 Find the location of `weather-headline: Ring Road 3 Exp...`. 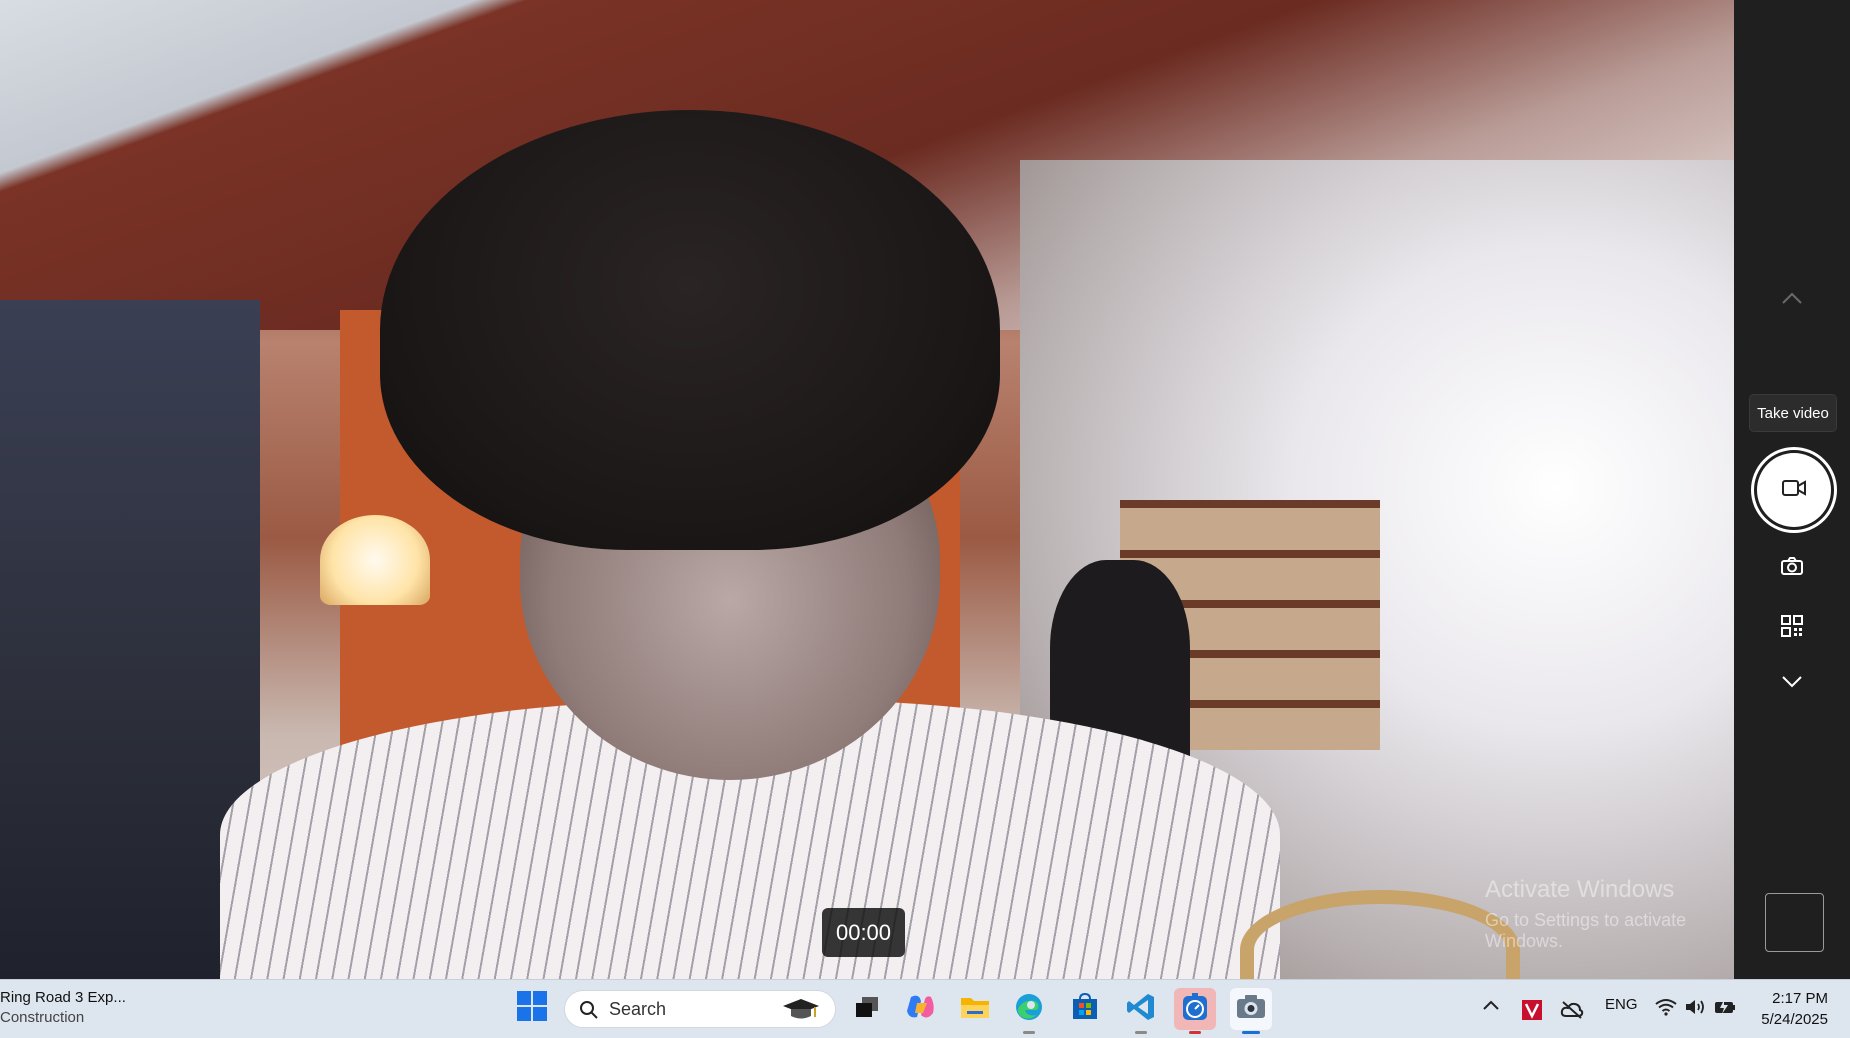

weather-headline: Ring Road 3 Exp... is located at coordinates (63, 997).